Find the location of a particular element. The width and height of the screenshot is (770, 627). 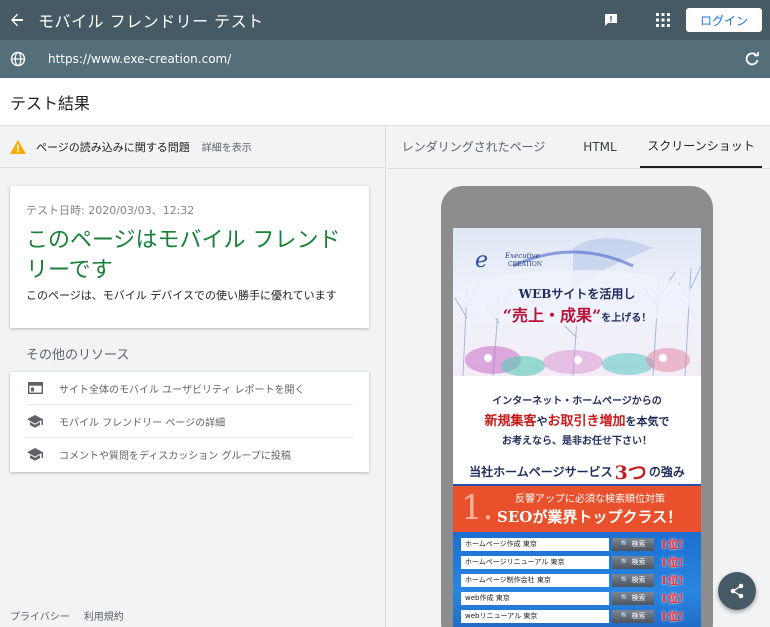

ranking-row: ホームページ制作会社 東京 🔍 検索 1位！ is located at coordinates (581, 580).